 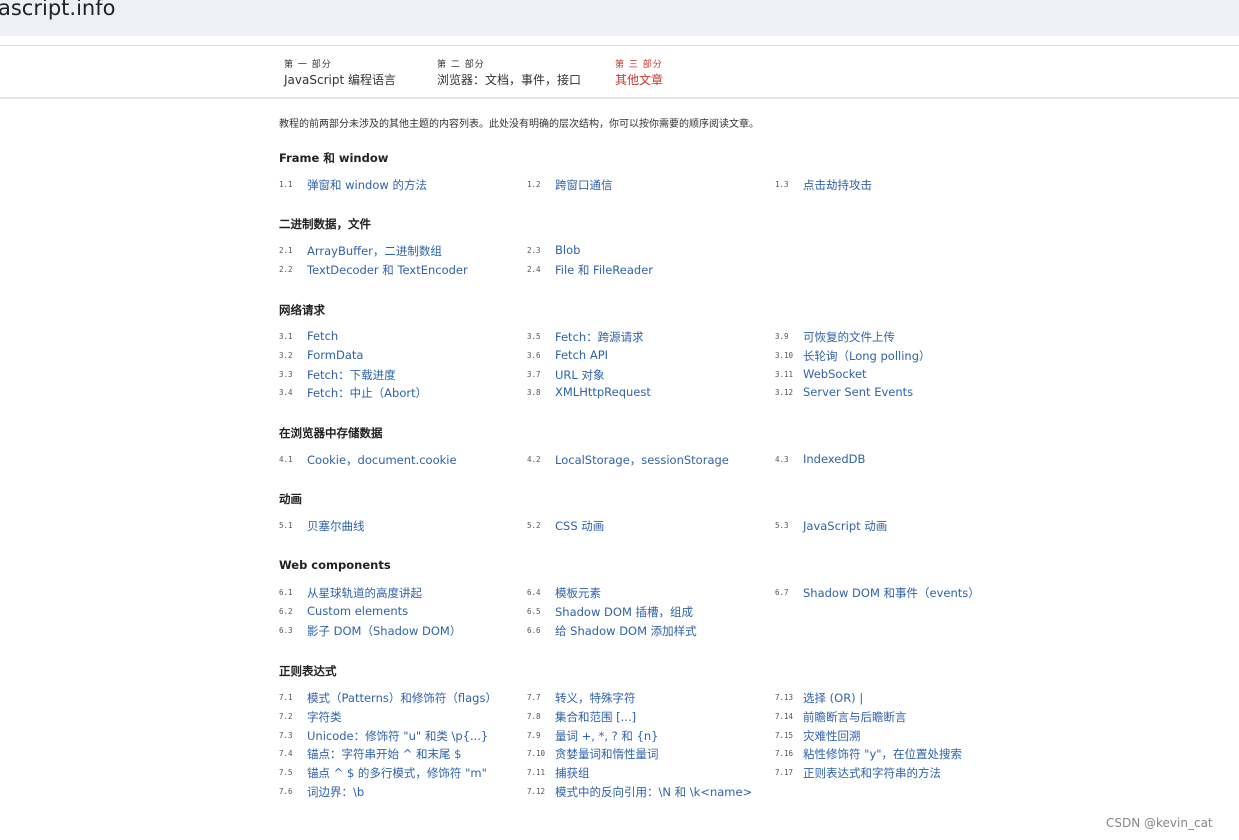 What do you see at coordinates (384, 631) in the screenshot?
I see `lesson-title: 影子 DOM（Shadow DOM）` at bounding box center [384, 631].